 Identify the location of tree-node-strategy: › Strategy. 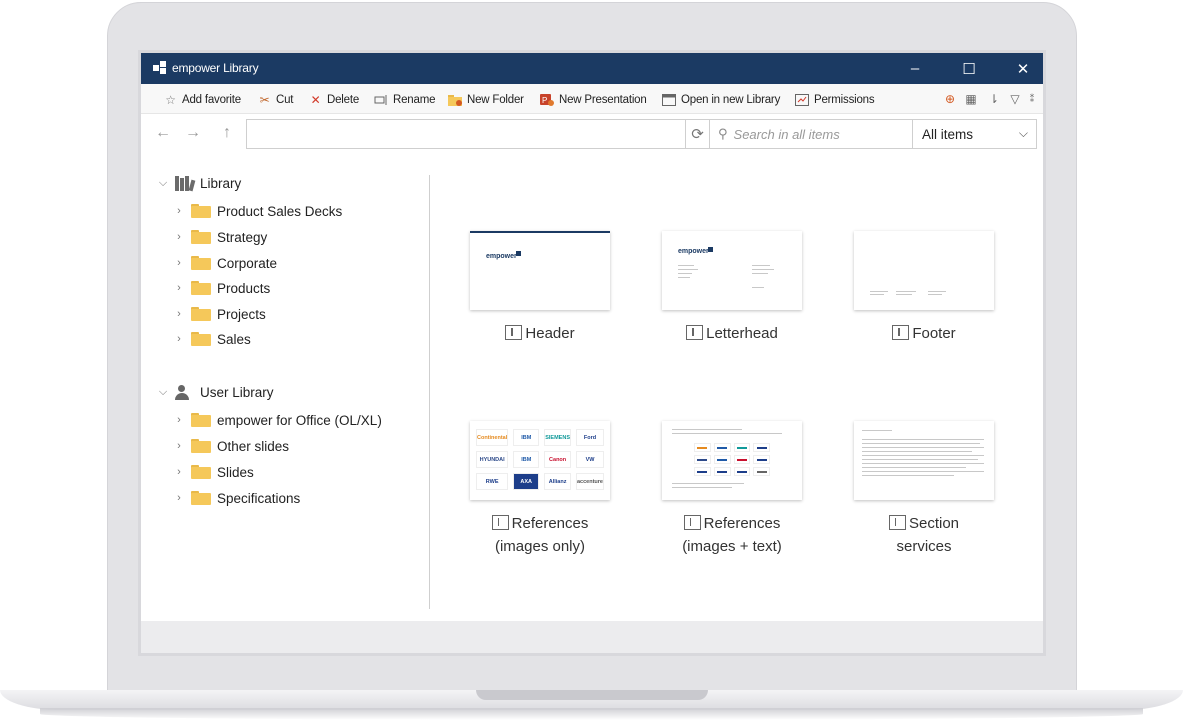
(219, 237).